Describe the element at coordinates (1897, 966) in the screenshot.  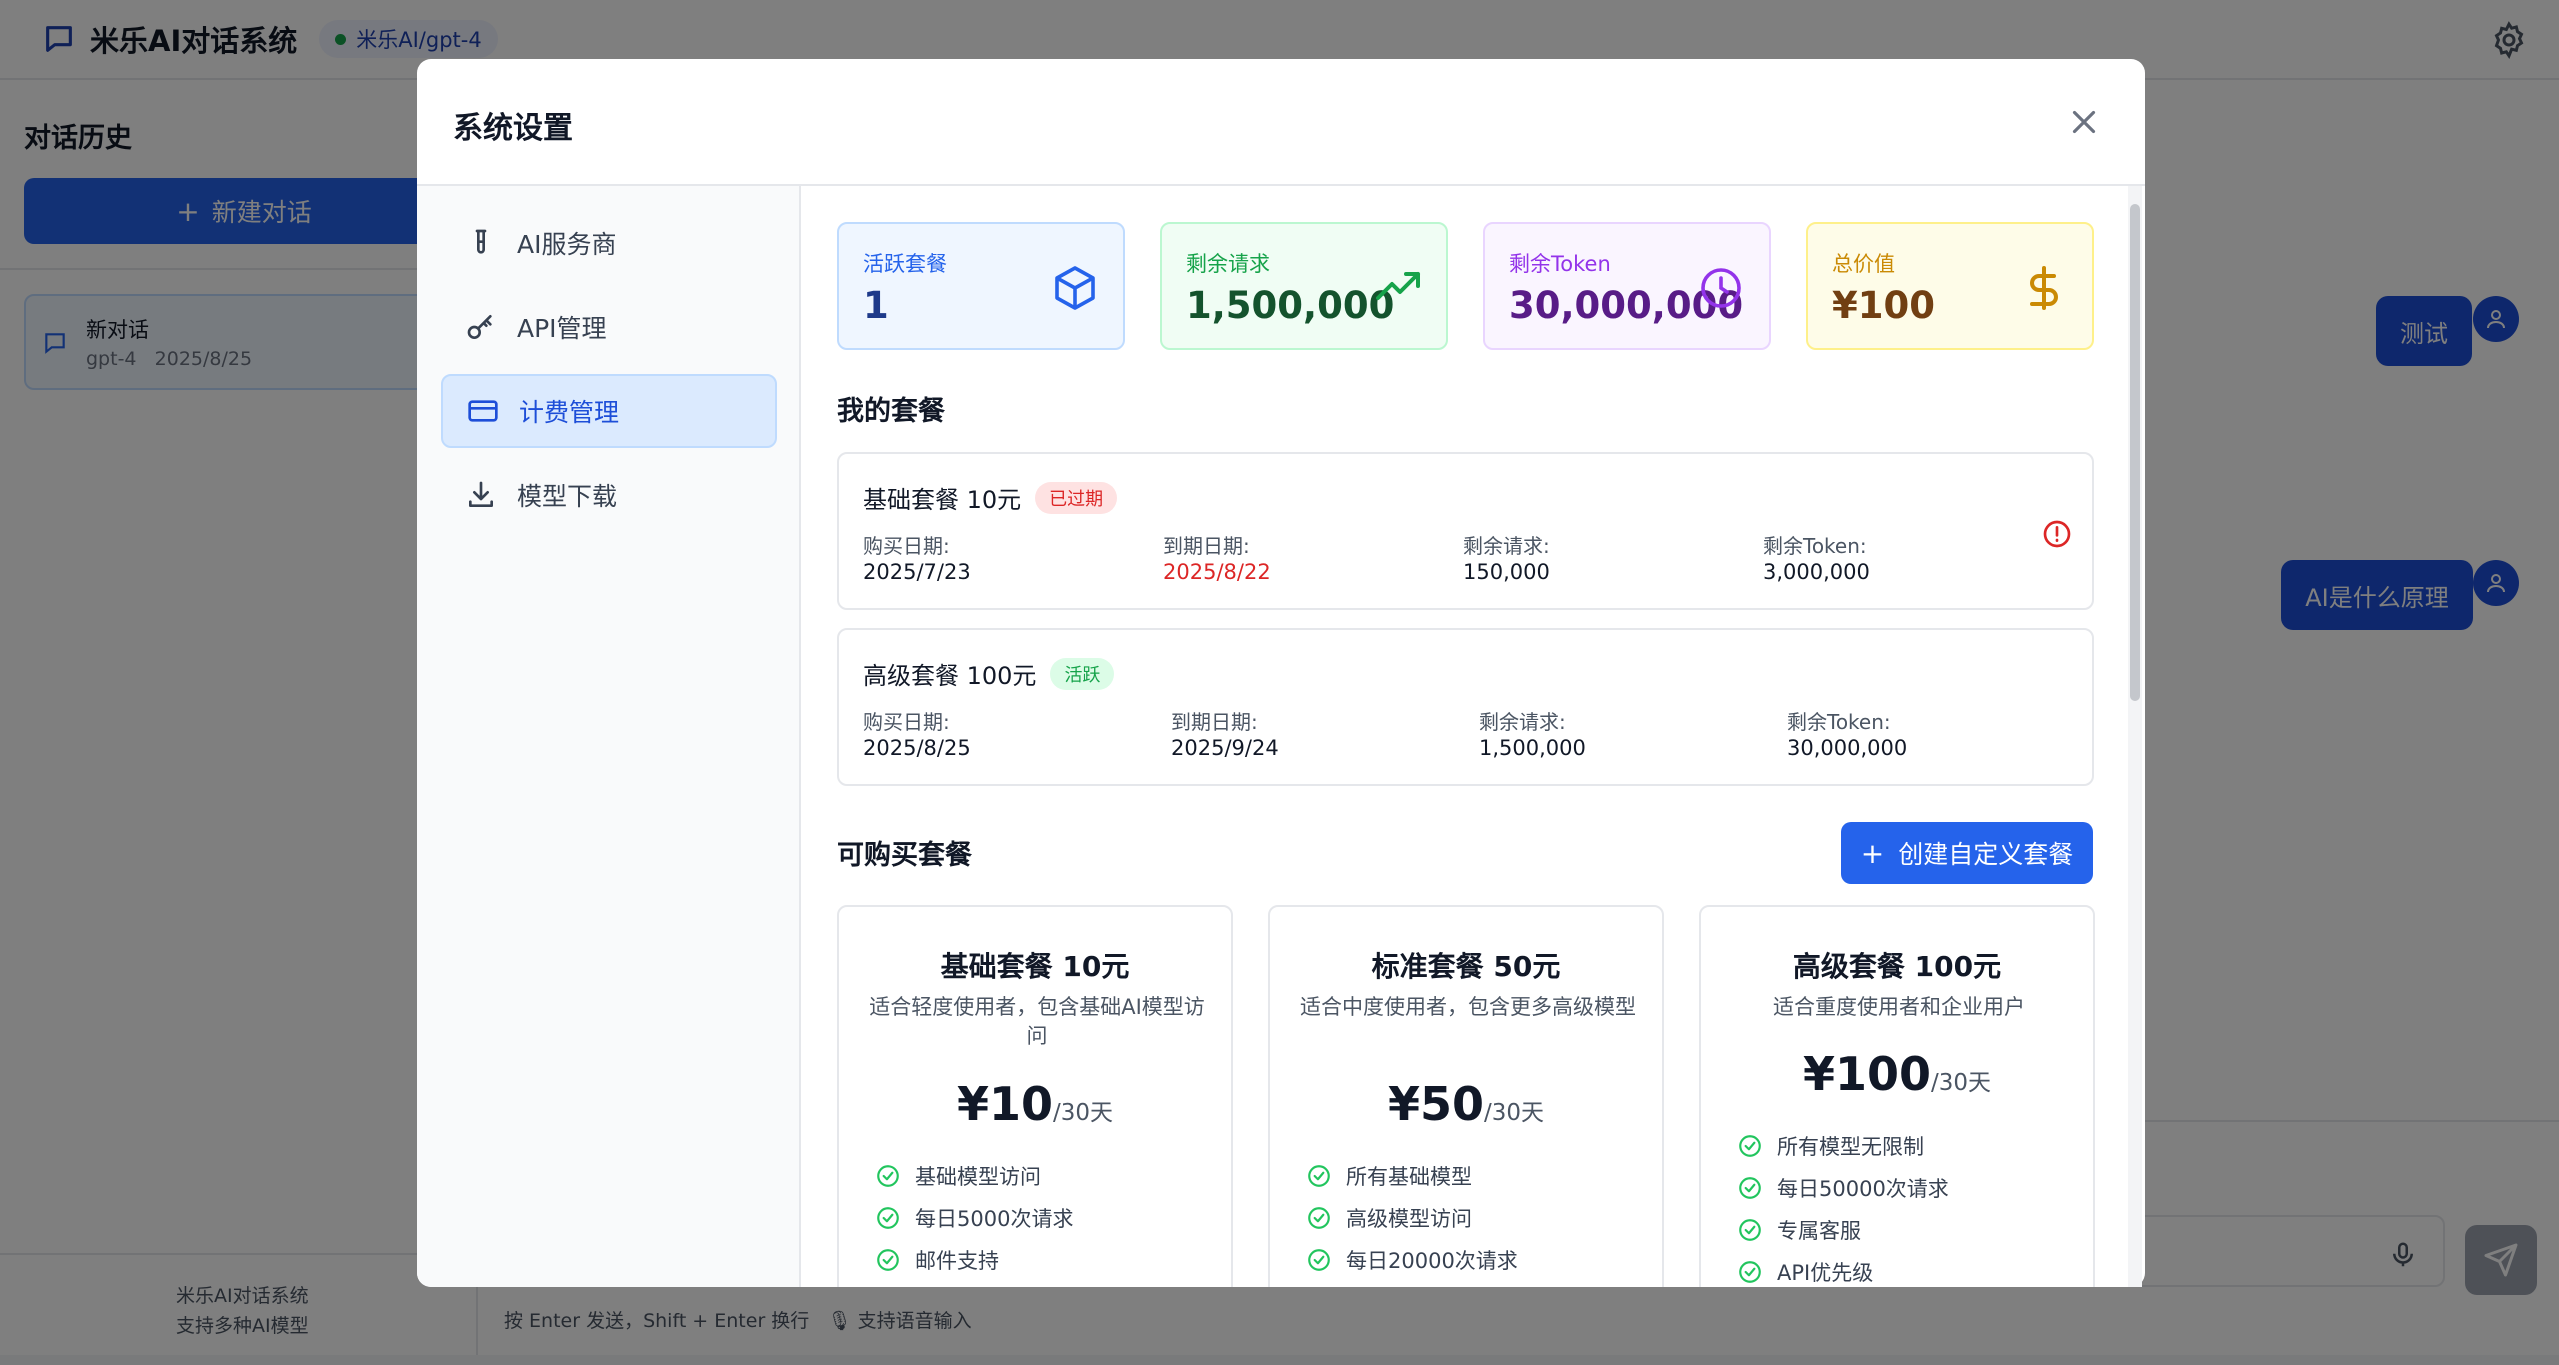
I see `plan-name: 高级套餐 100元` at that location.